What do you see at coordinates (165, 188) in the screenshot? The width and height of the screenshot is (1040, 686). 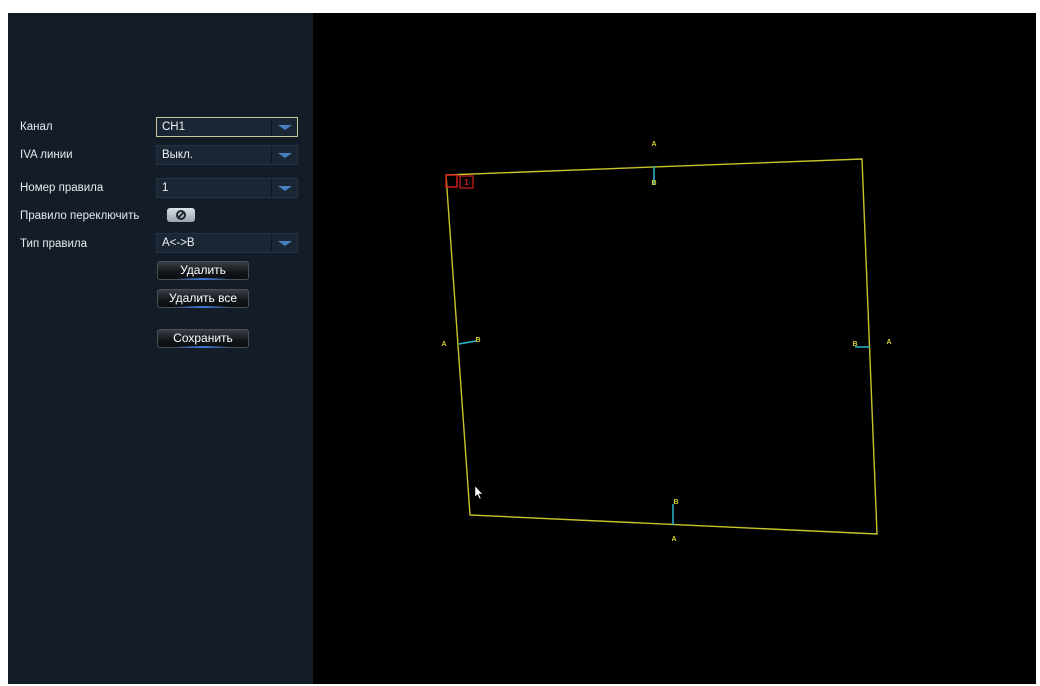 I see `rule-number-value: 1` at bounding box center [165, 188].